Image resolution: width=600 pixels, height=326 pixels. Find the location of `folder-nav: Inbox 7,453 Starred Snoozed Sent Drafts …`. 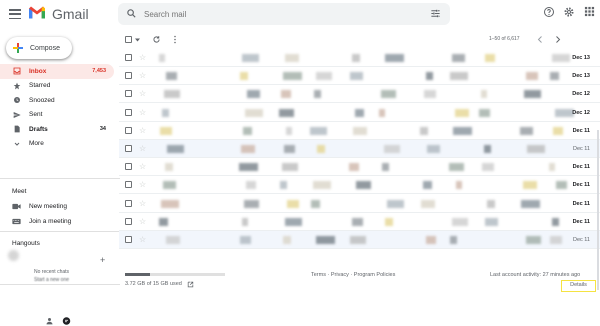

folder-nav: Inbox 7,453 Starred Snoozed Sent Drafts … is located at coordinates (57, 107).